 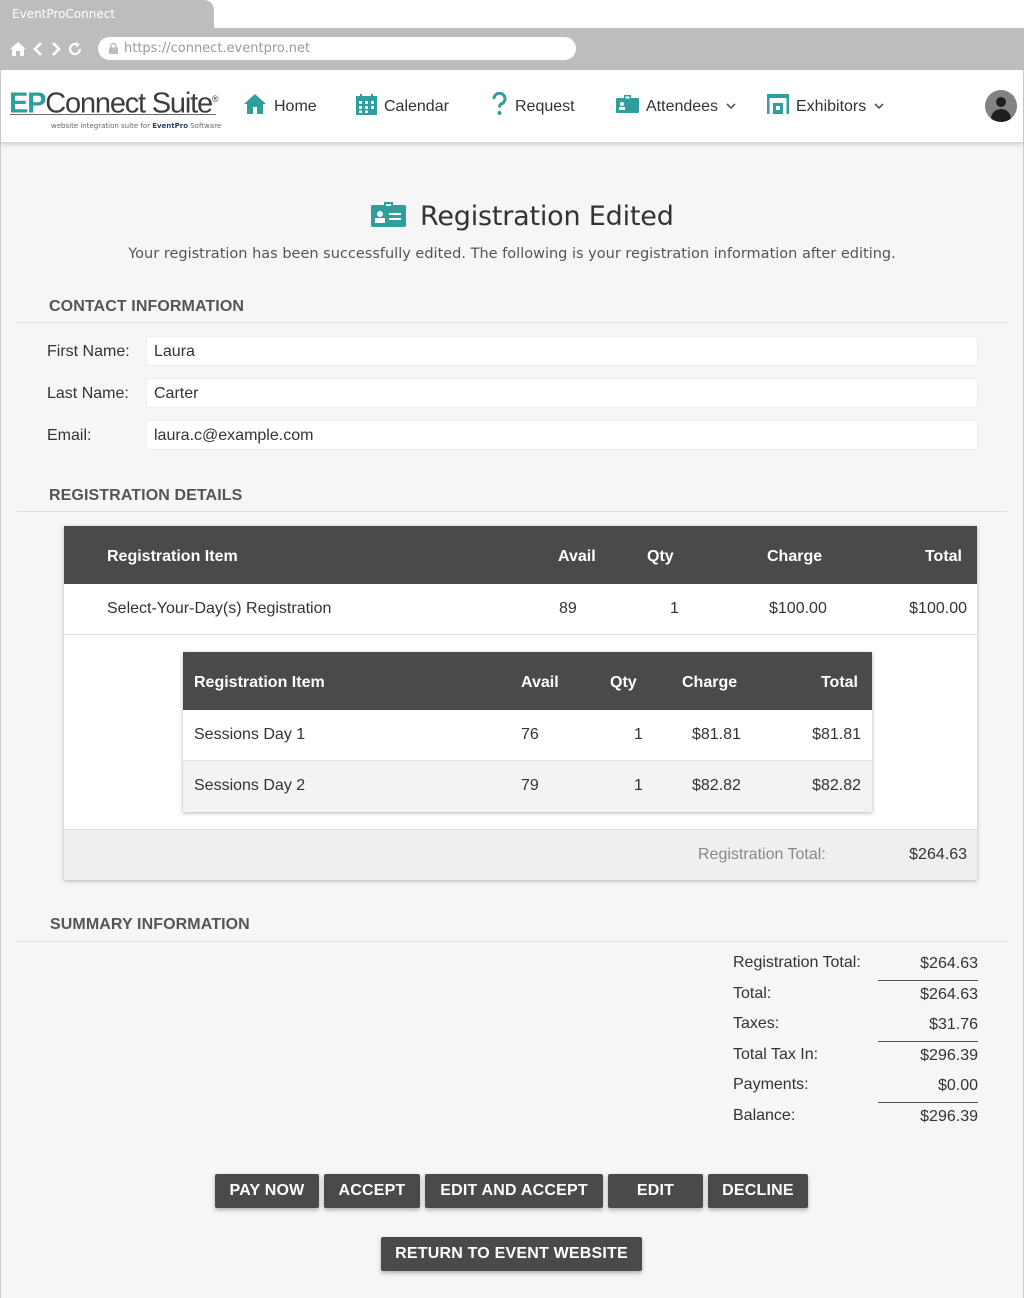 I want to click on charge-cell: $81.81, so click(x=716, y=734).